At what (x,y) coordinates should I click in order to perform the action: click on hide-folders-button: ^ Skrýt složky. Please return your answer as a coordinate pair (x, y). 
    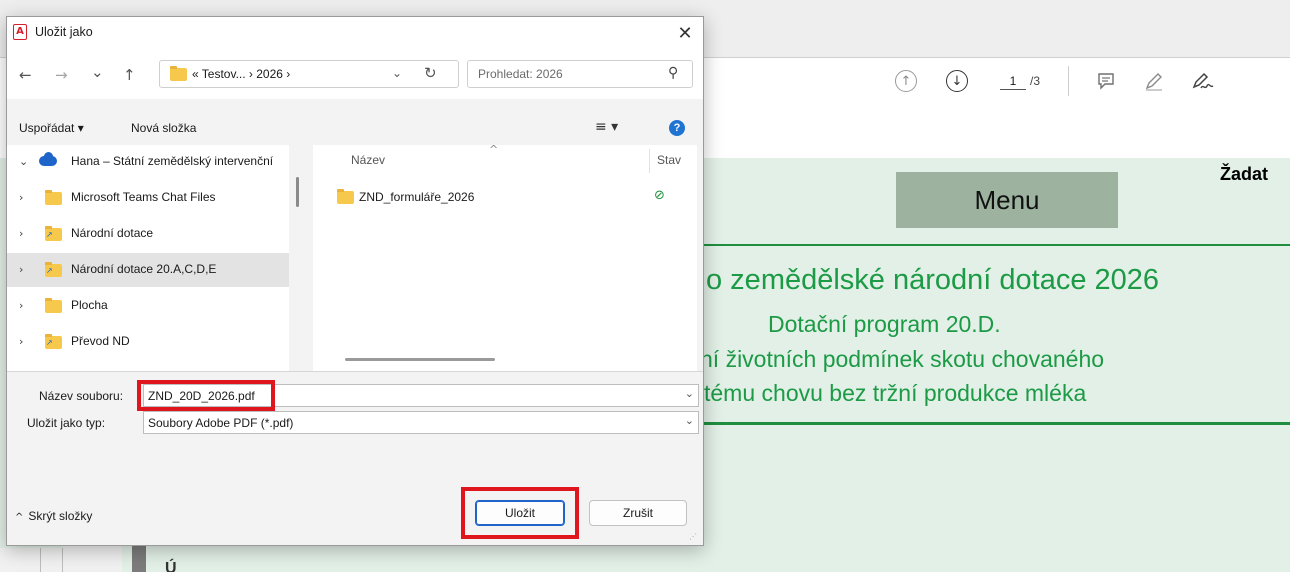
    Looking at the image, I should click on (53, 516).